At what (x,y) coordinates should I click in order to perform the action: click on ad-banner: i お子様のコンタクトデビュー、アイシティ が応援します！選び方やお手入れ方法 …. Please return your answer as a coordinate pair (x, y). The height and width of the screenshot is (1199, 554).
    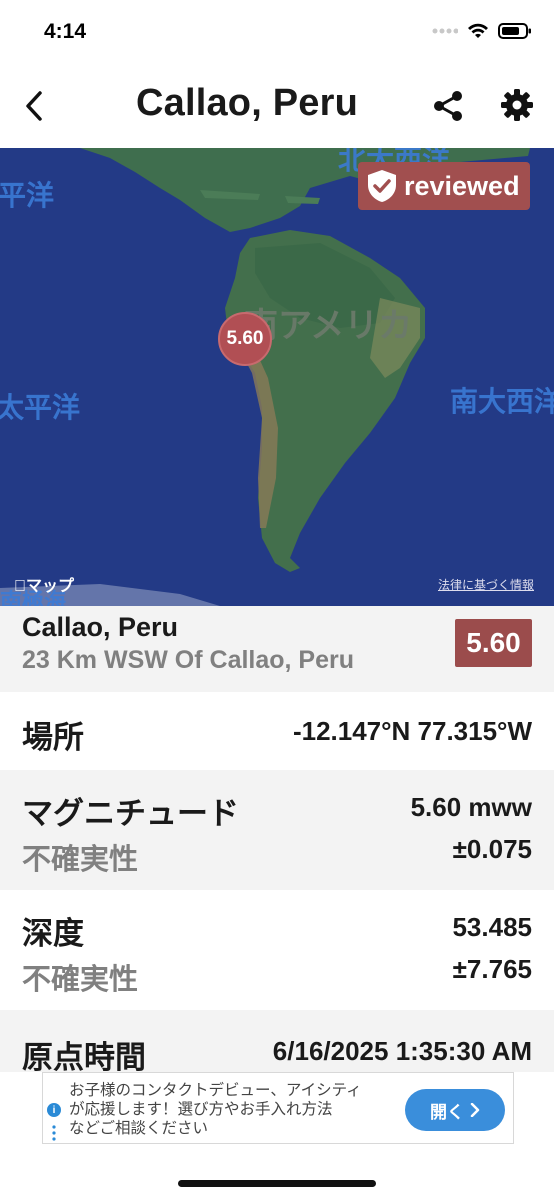
    Looking at the image, I should click on (278, 1108).